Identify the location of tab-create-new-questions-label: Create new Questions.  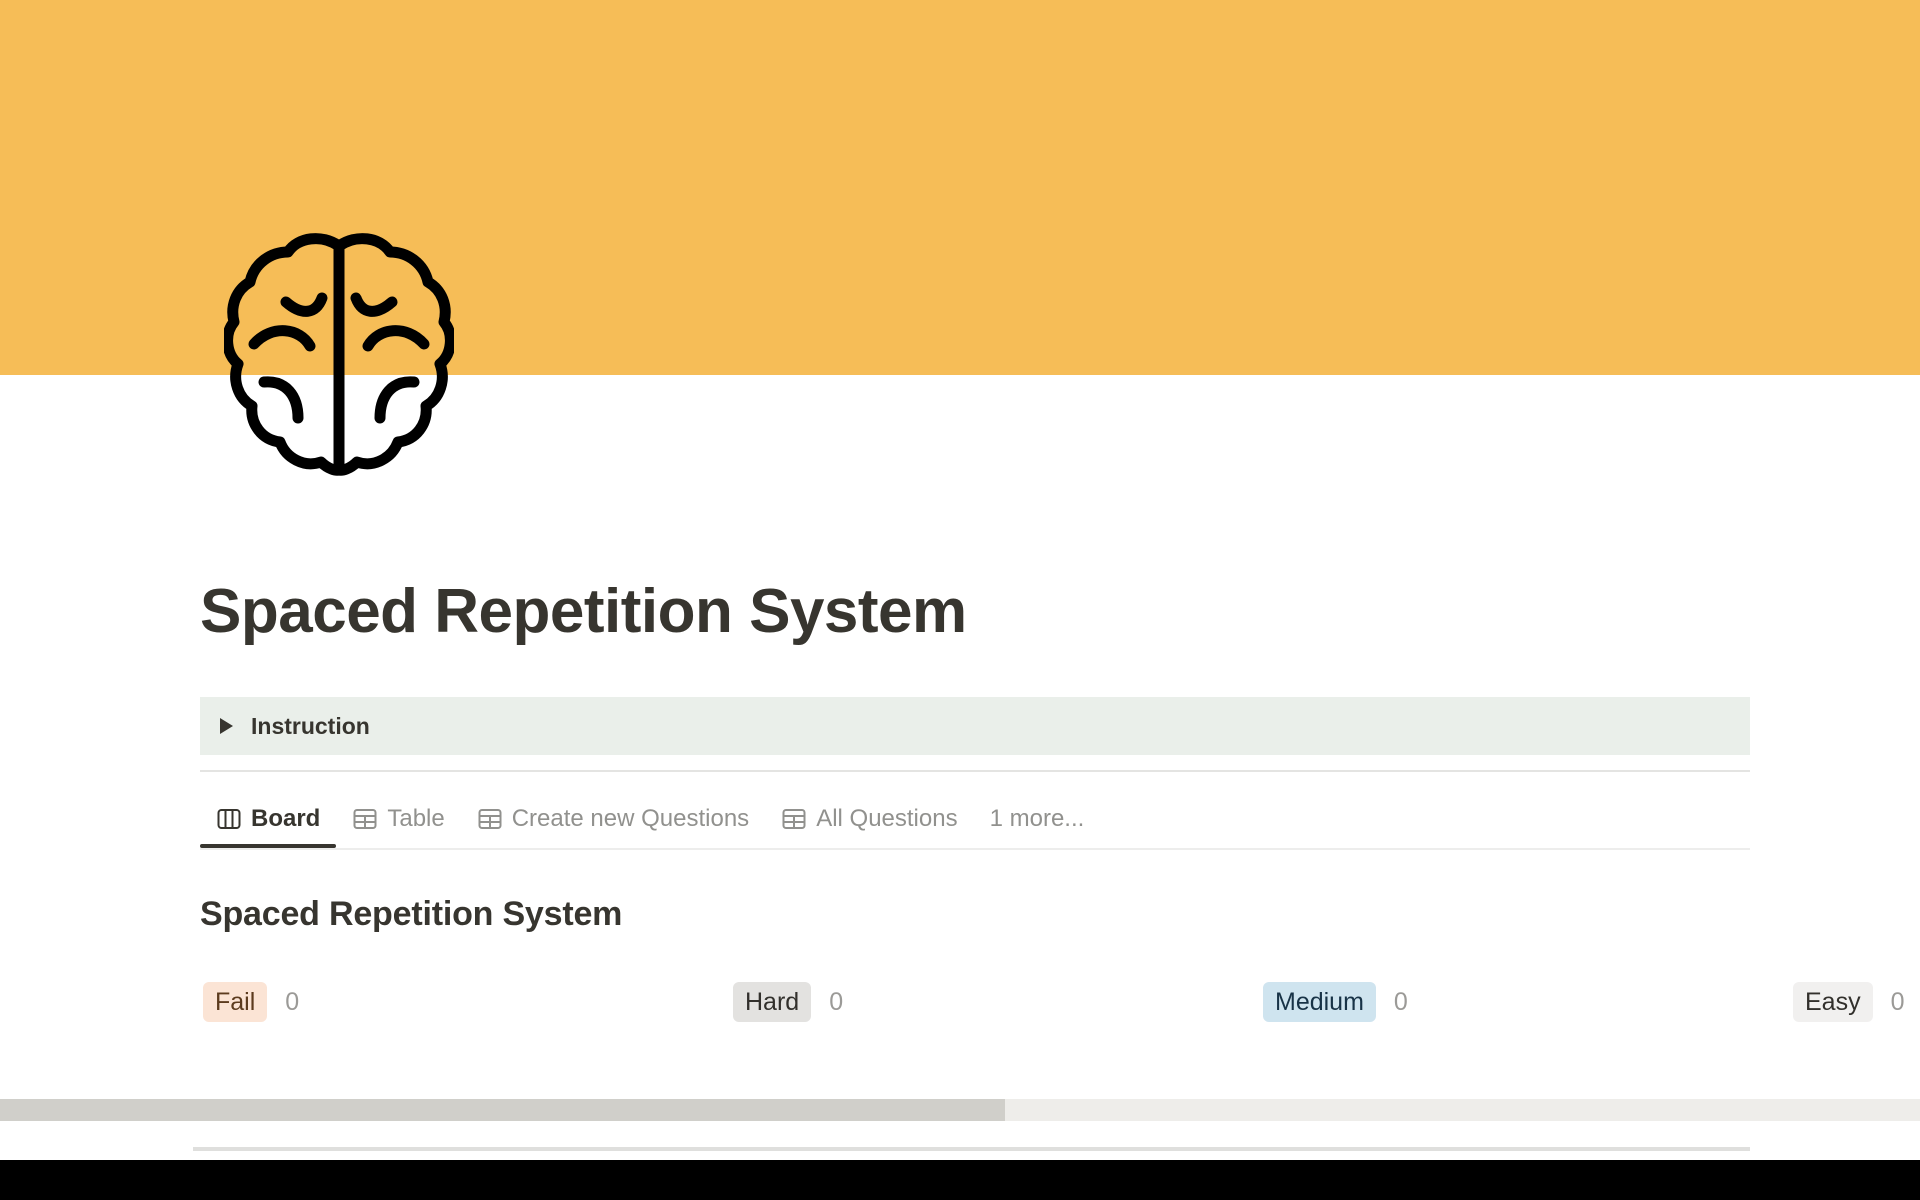
(630, 818).